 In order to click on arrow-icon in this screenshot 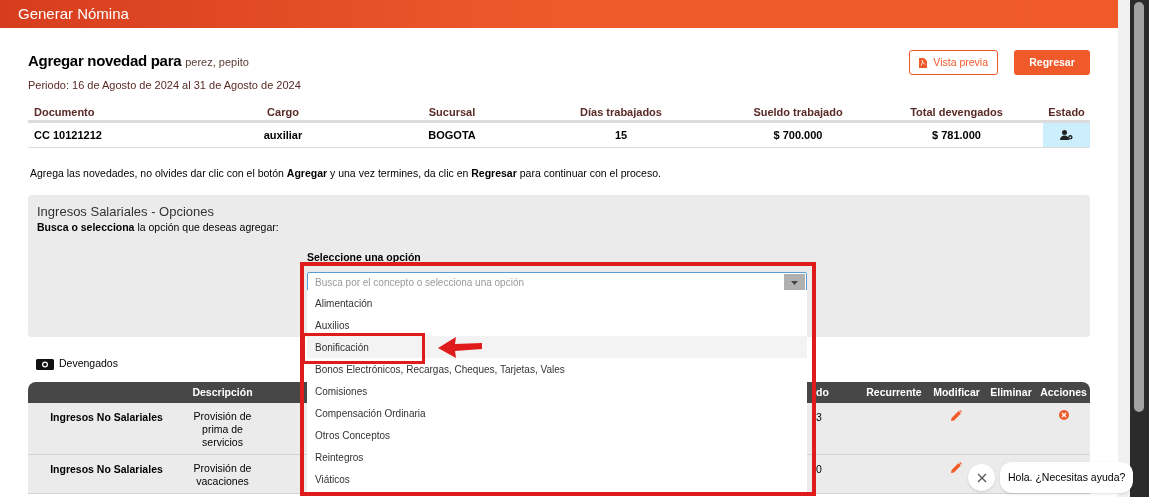, I will do `click(461, 348)`.